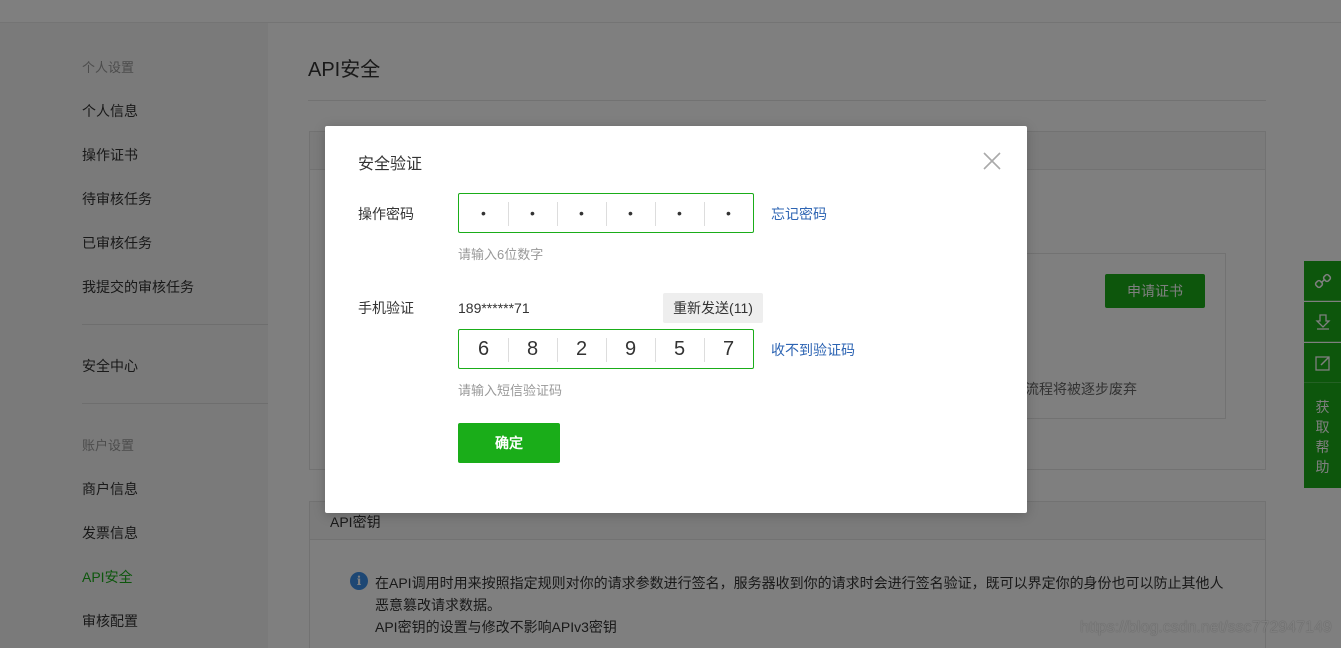 The image size is (1341, 648). I want to click on confirm-button: 确定, so click(509, 443).